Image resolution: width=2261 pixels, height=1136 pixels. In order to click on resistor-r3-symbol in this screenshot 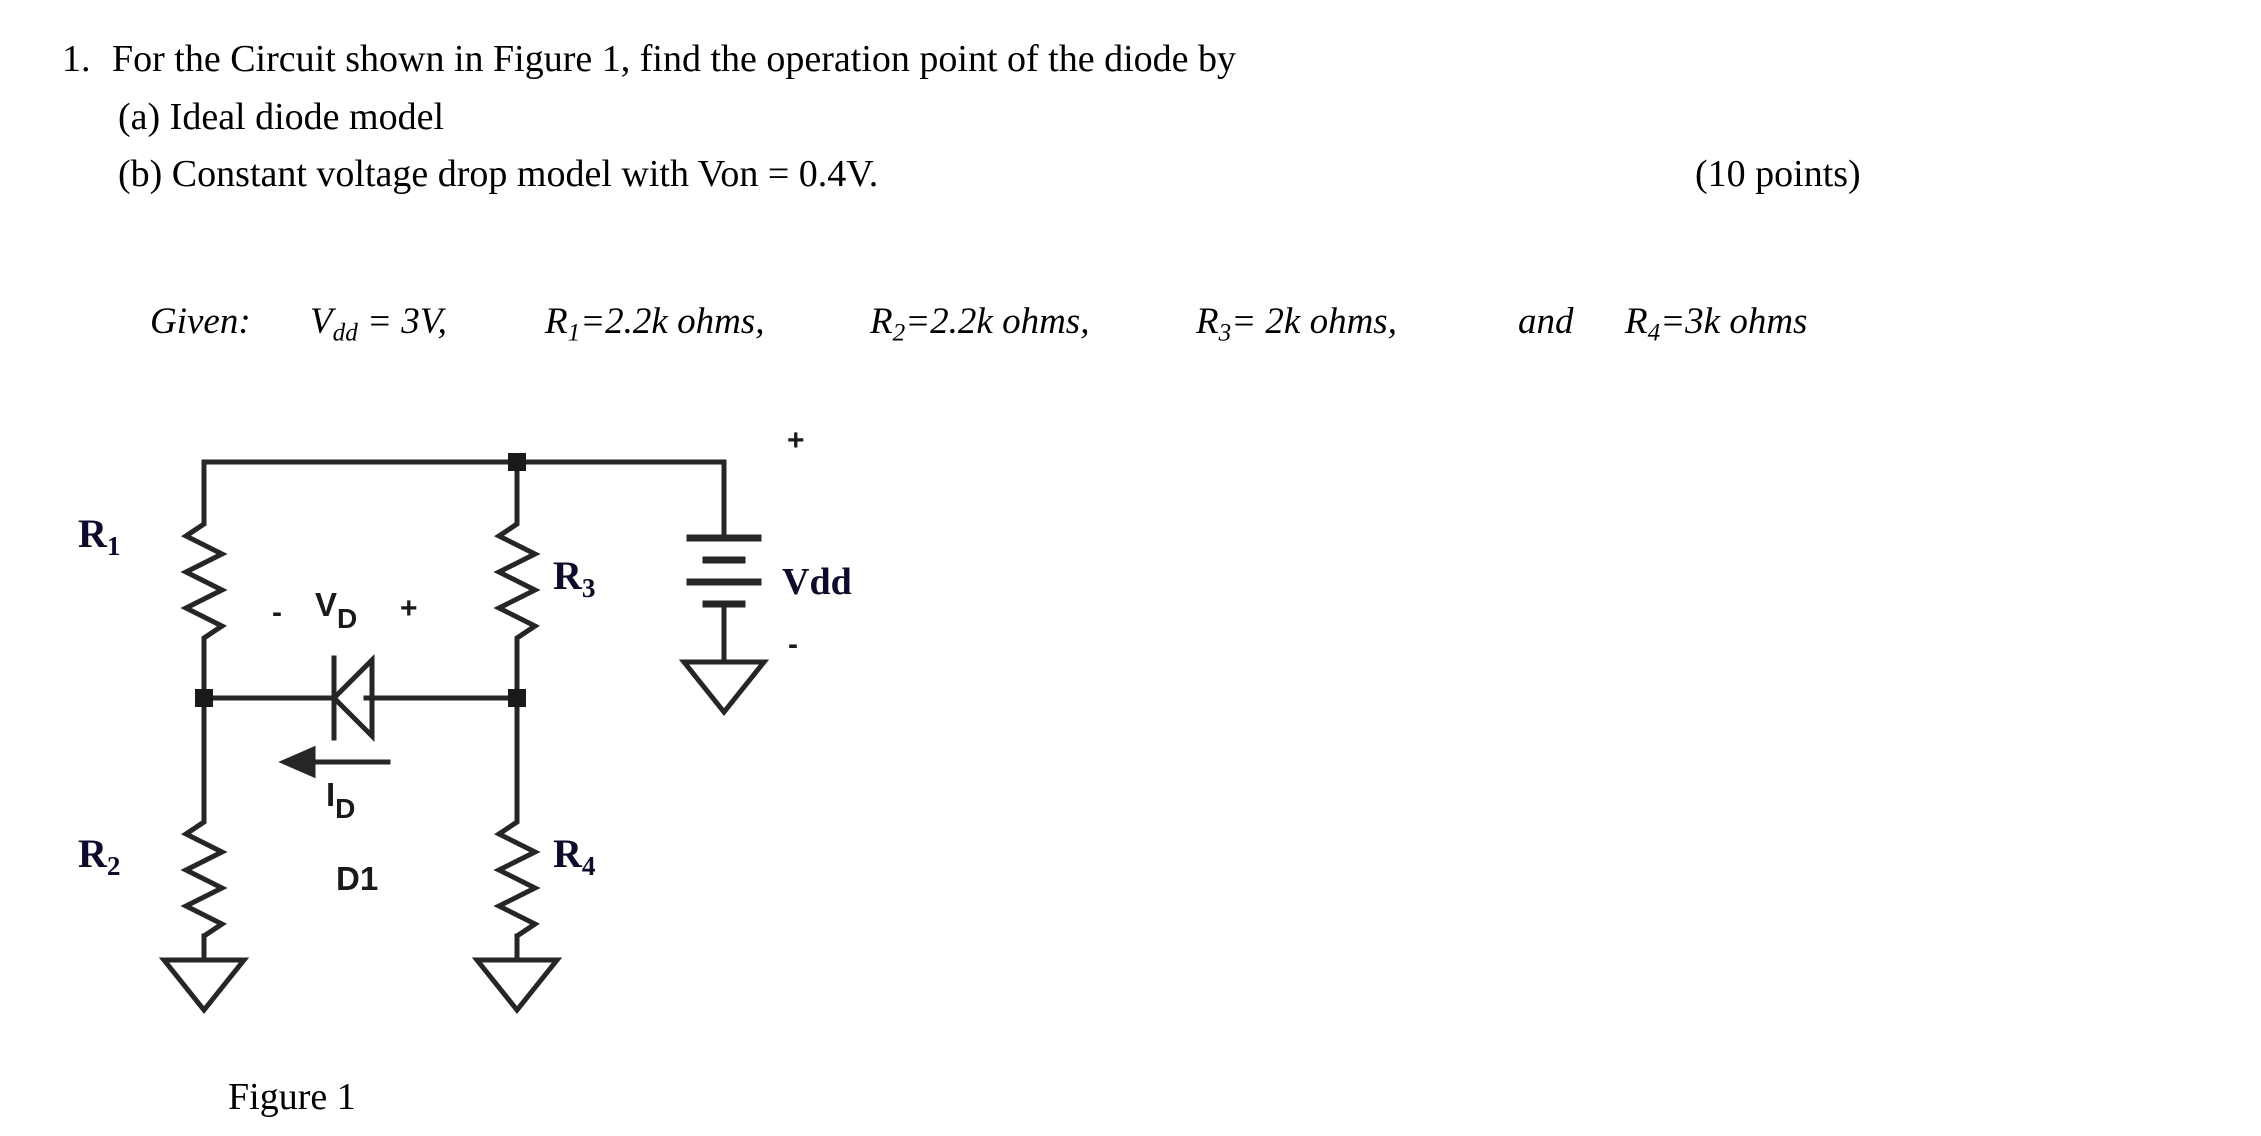, I will do `click(517, 608)`.